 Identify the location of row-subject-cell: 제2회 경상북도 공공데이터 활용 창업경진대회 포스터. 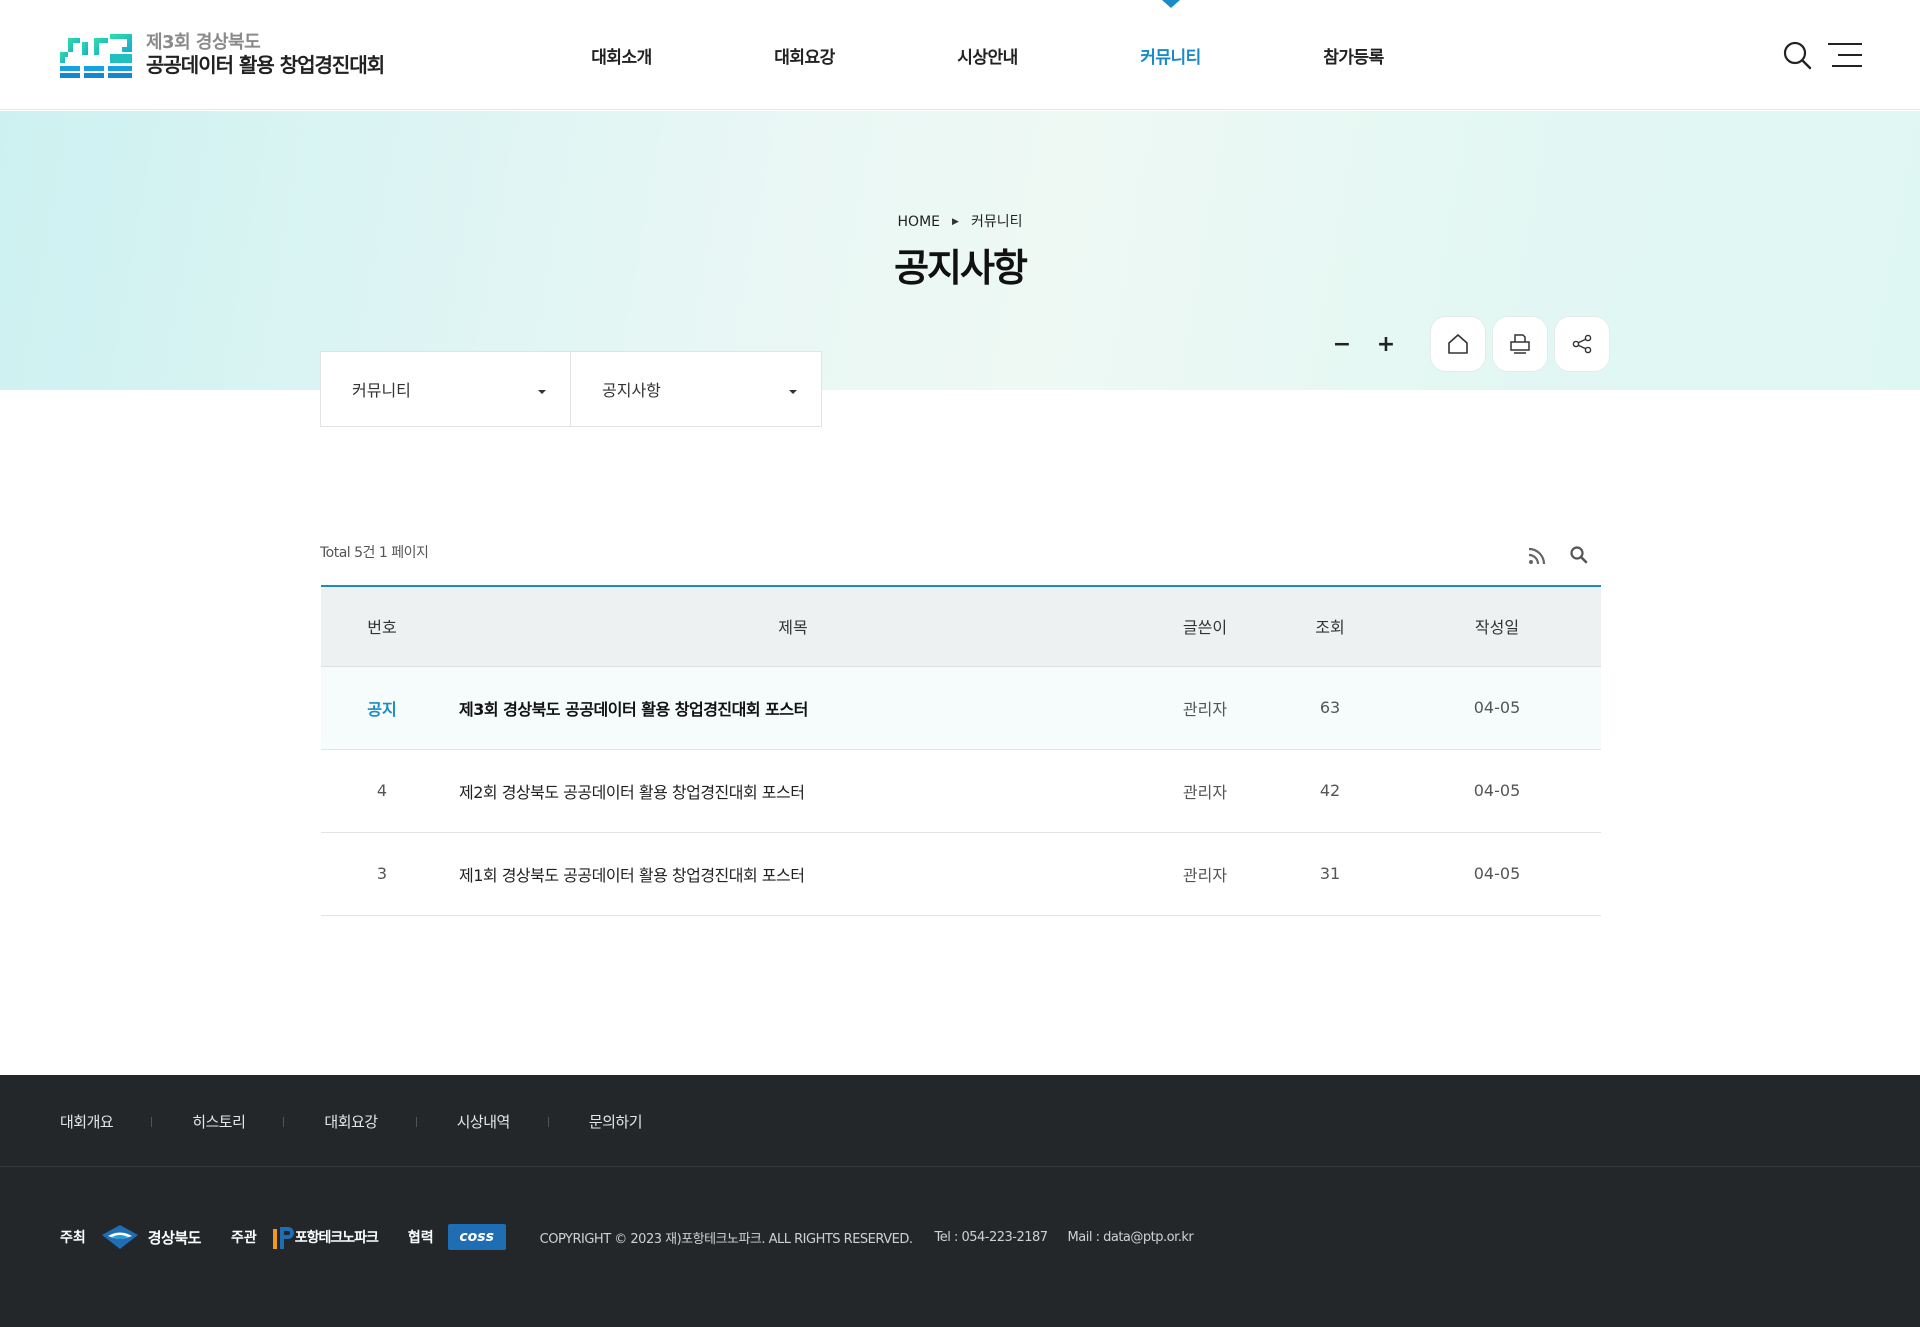
(793, 791).